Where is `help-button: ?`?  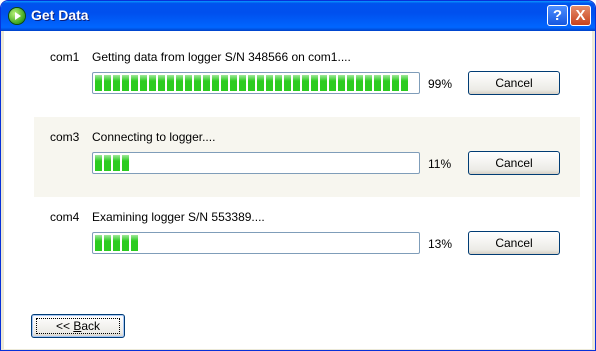
help-button: ? is located at coordinates (557, 15).